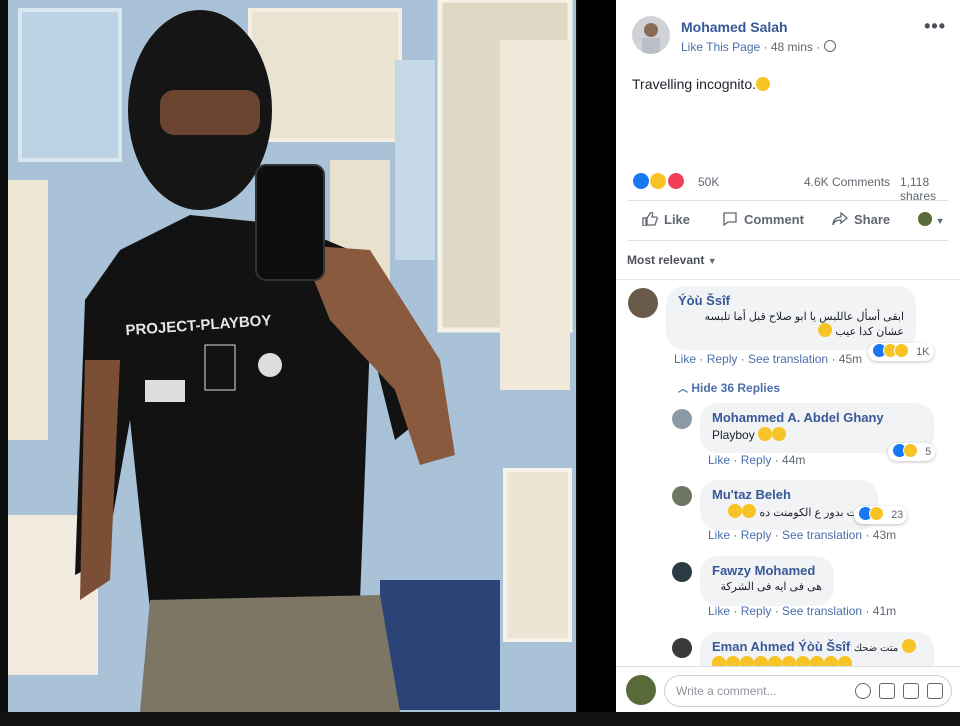  Describe the element at coordinates (781, 646) in the screenshot. I see `commenter-name-text: Eman Ahmed Ýòù Šsîf` at that location.